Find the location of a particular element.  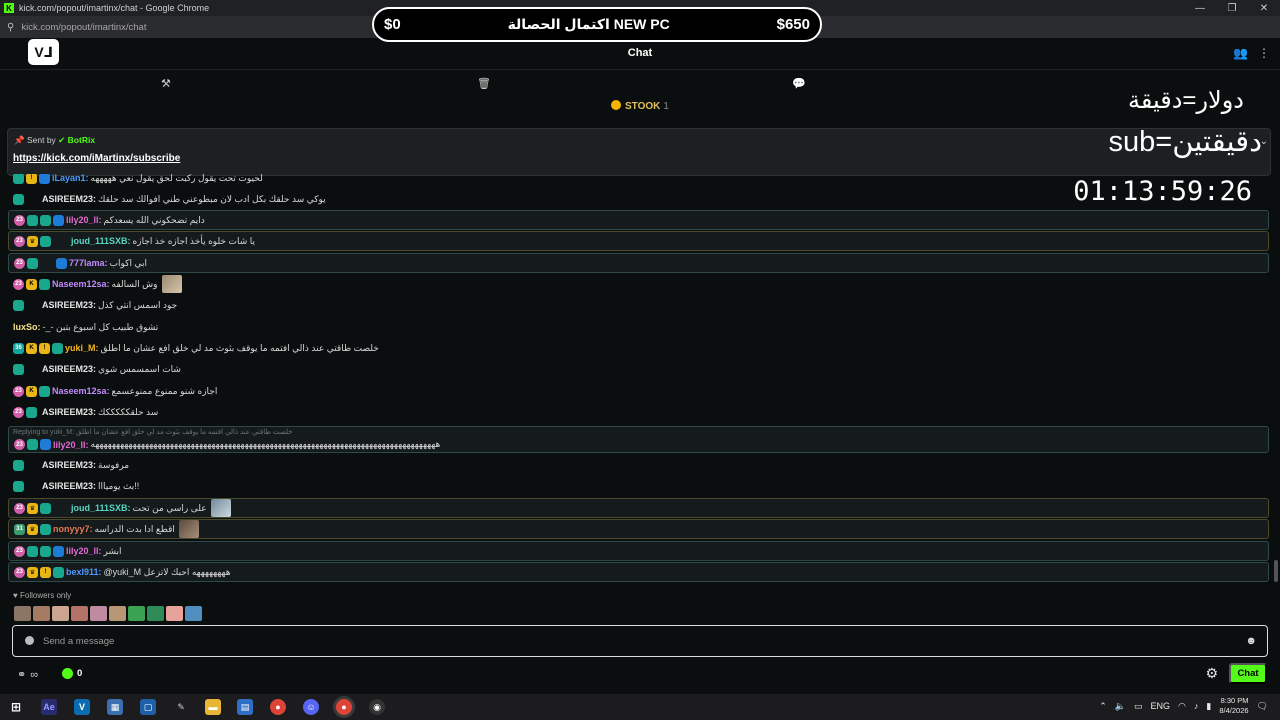

network-icon: ▭ is located at coordinates (1138, 706).